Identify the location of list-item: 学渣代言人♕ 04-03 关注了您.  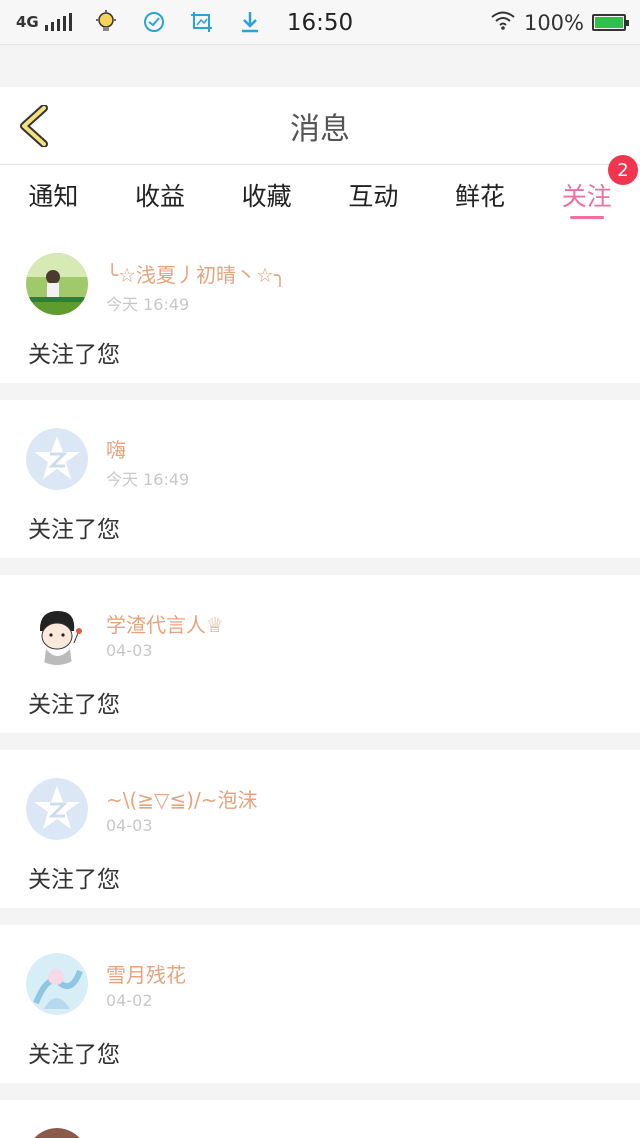
(320, 654).